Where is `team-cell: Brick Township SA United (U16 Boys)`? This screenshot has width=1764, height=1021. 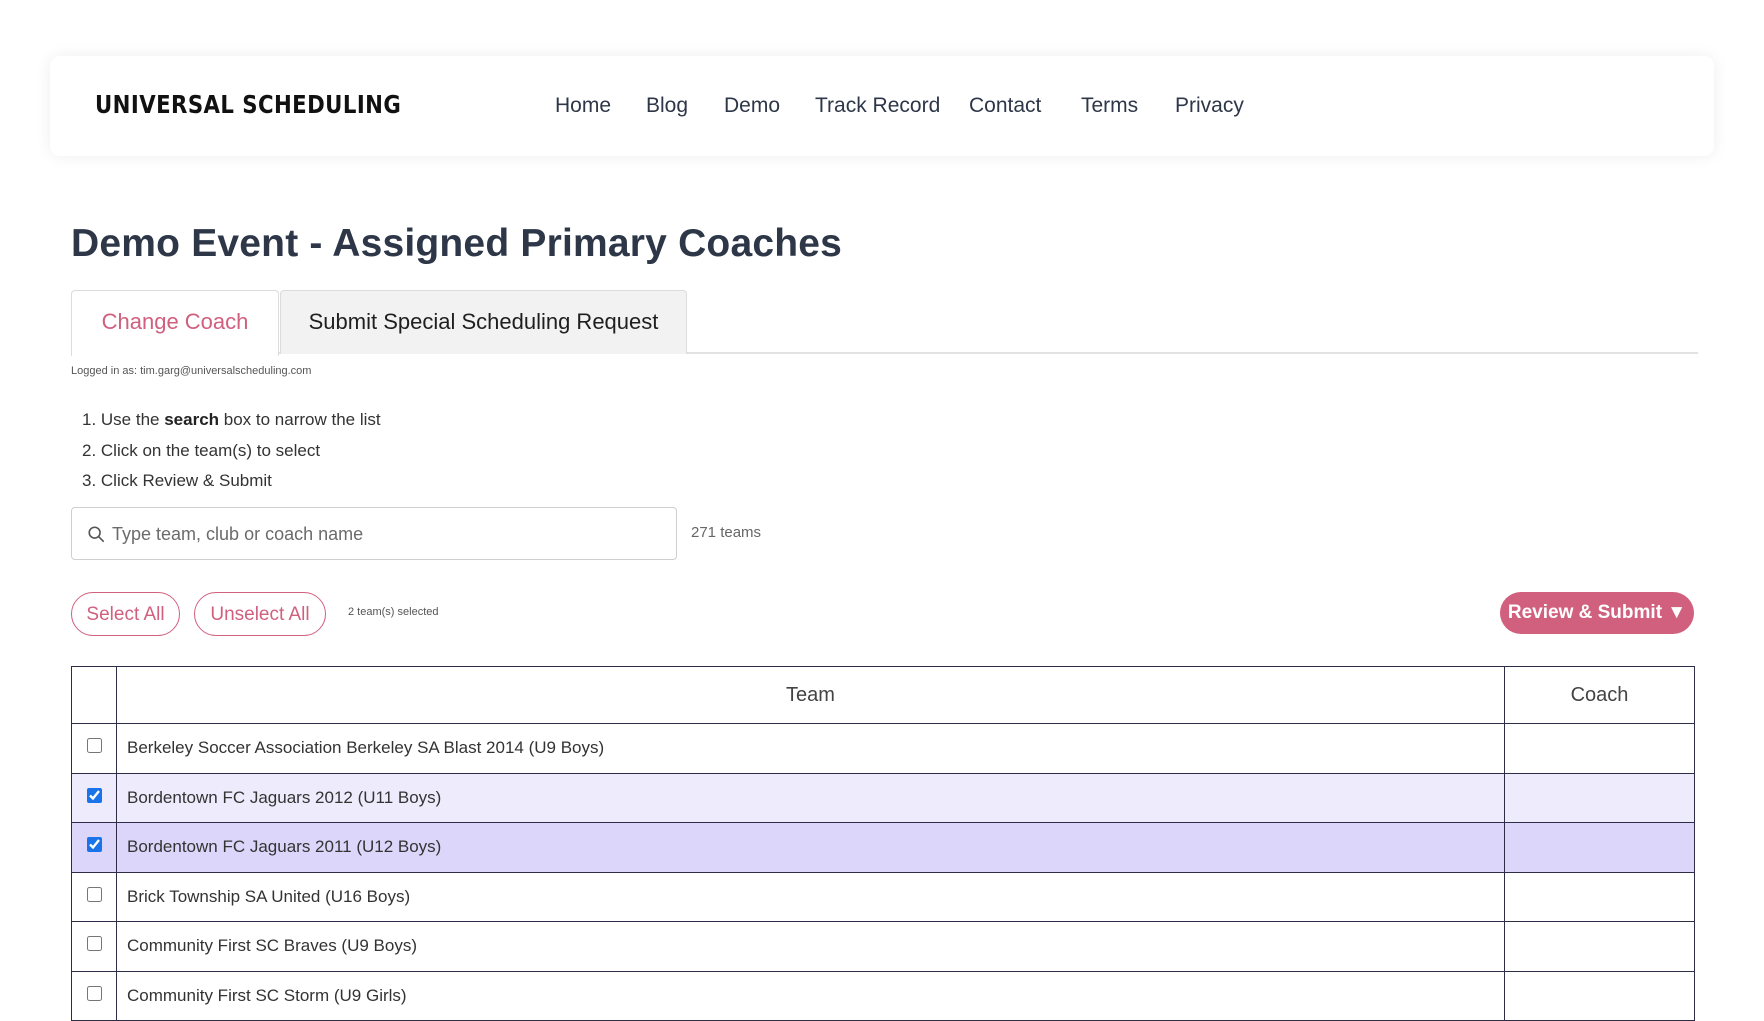 team-cell: Brick Township SA United (U16 Boys) is located at coordinates (810, 896).